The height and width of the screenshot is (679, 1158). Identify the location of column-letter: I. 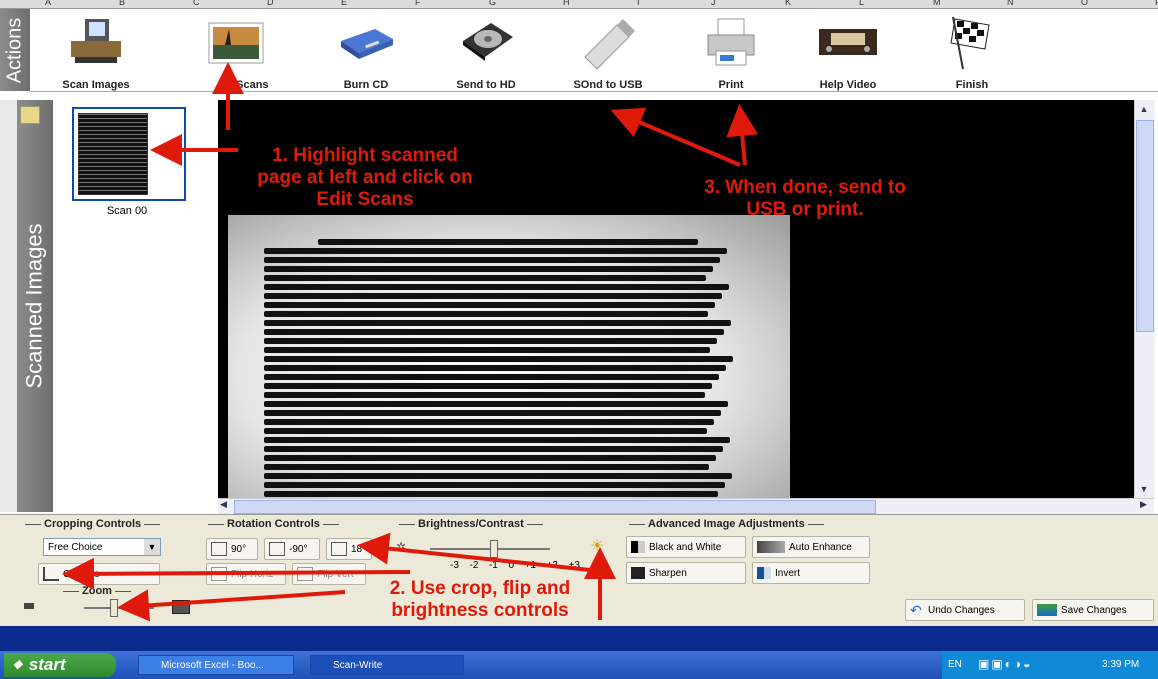
(638, 3).